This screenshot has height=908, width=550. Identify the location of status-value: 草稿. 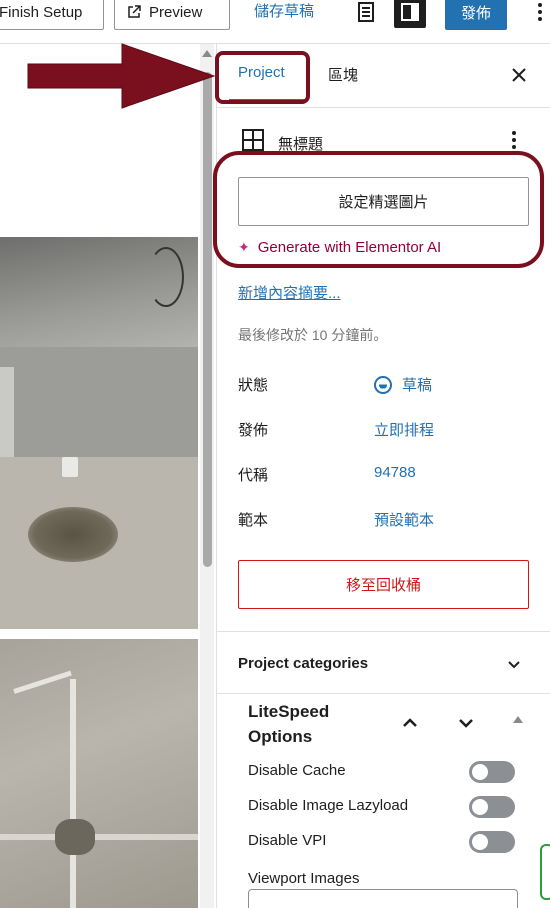
(403, 384).